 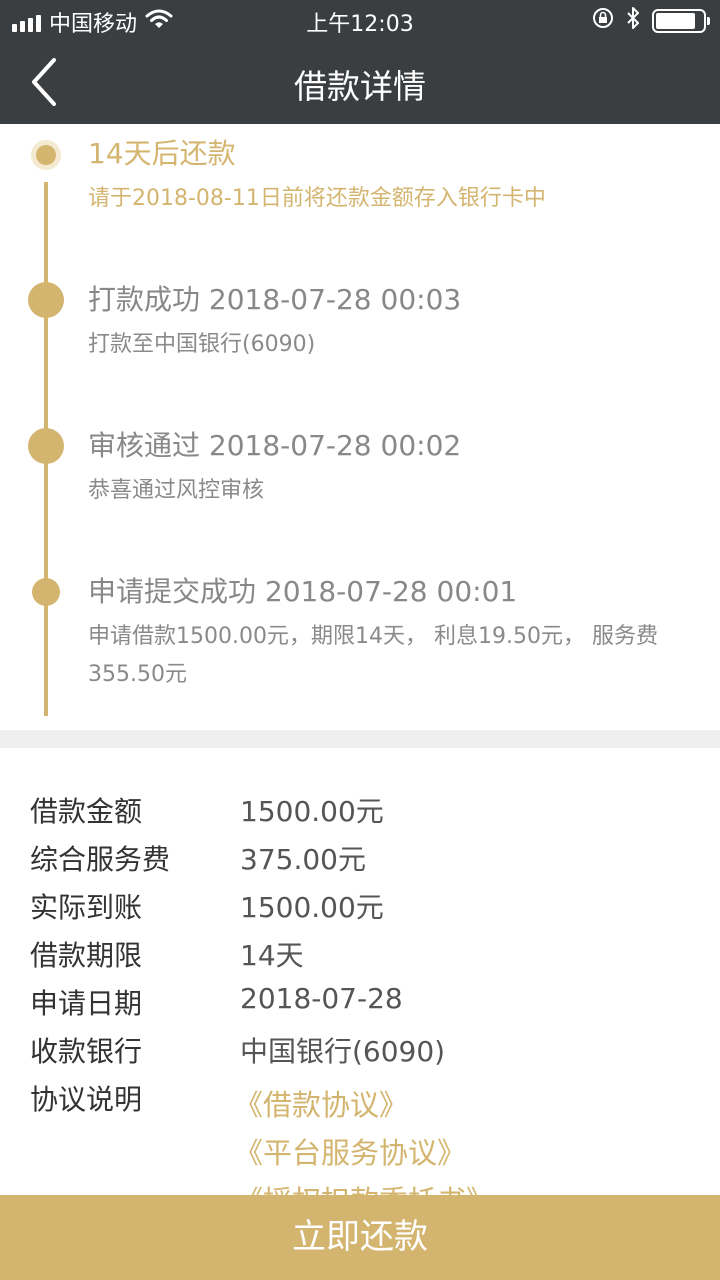 I want to click on detail-value: 中国银行(6090), so click(x=343, y=1051).